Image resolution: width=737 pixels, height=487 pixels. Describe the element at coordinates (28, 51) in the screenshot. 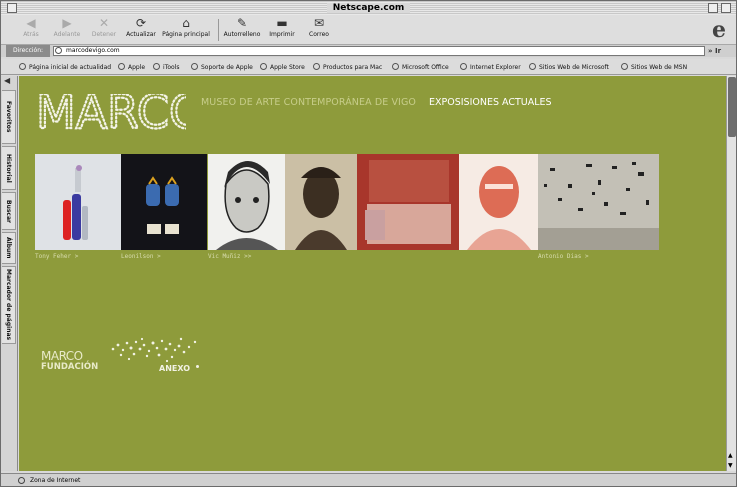

I see `address-label: Dirección:` at that location.